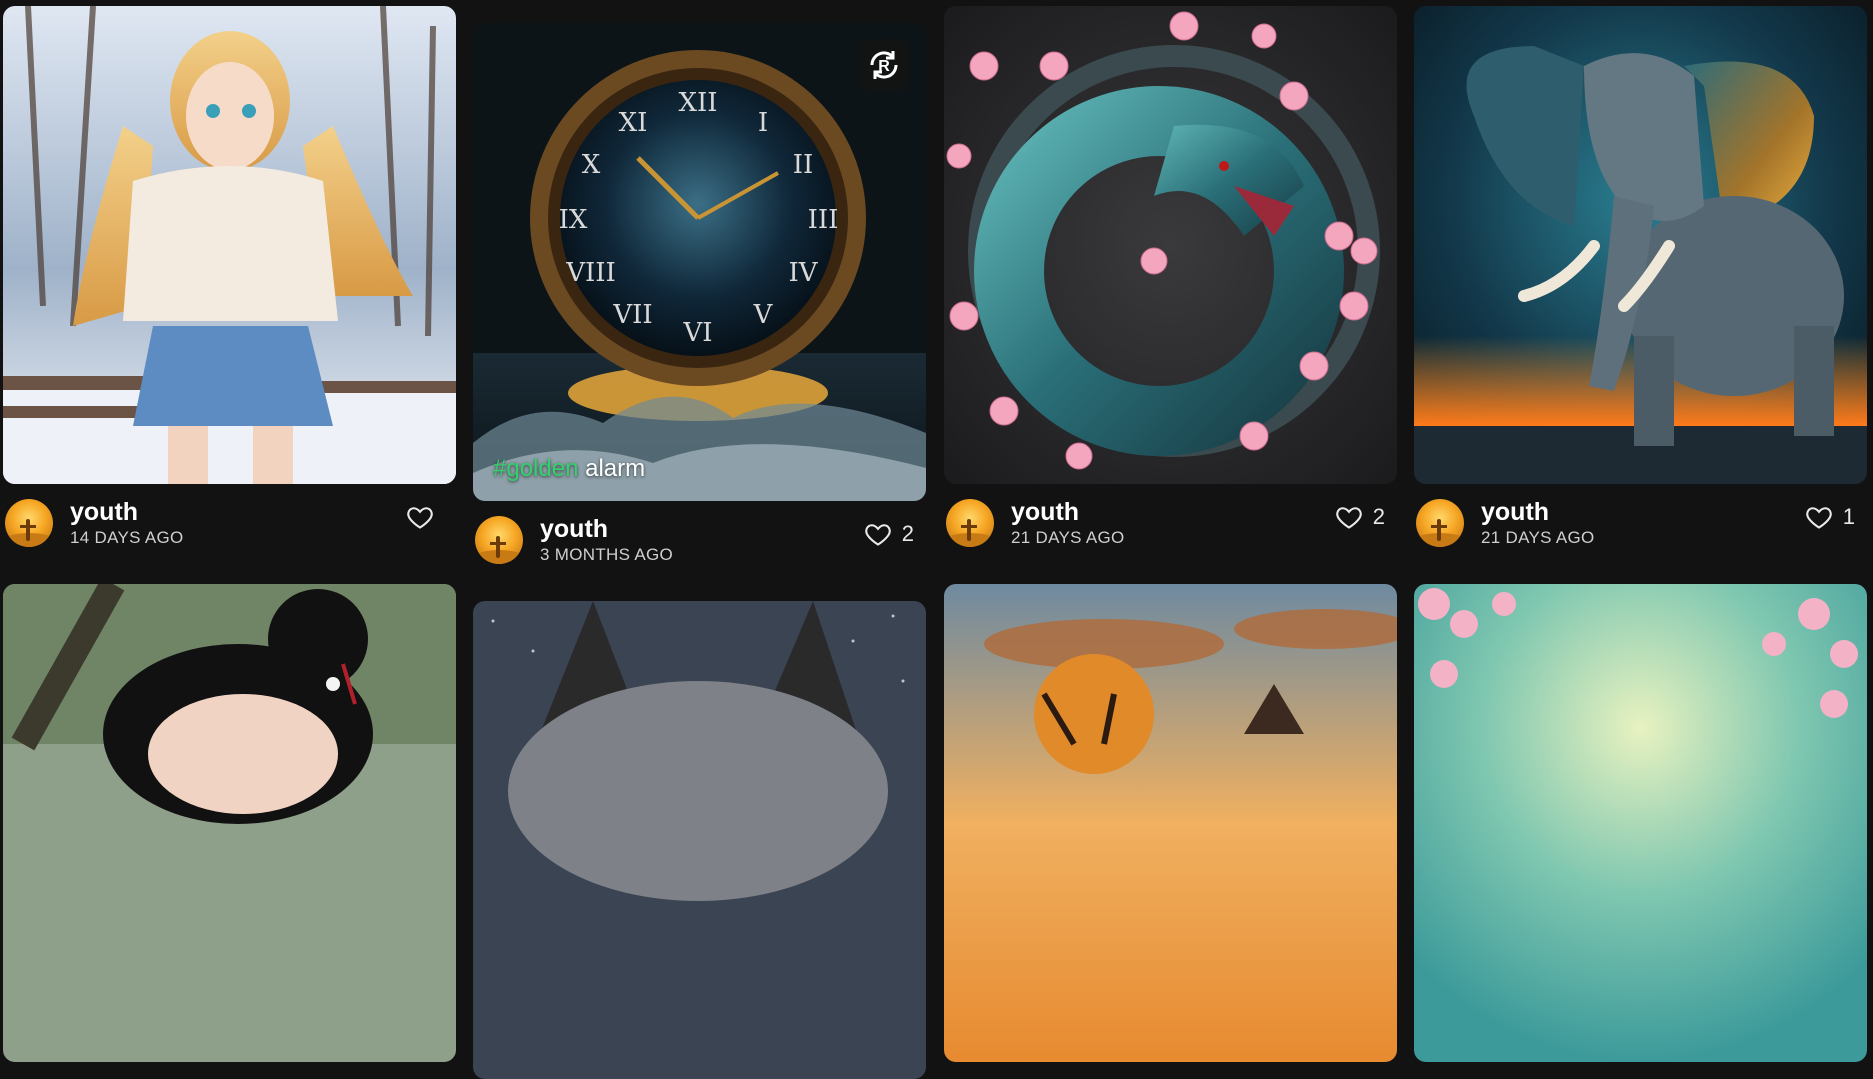 The width and height of the screenshot is (1873, 1079). I want to click on svg-text: VI, so click(697, 333).